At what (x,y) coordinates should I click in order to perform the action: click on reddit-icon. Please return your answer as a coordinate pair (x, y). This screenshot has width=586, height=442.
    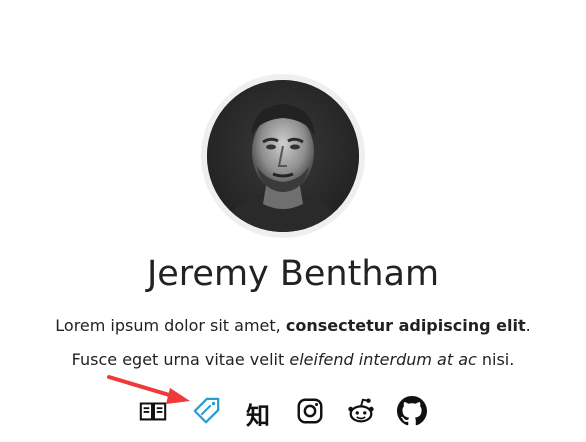
    Looking at the image, I should click on (361, 413).